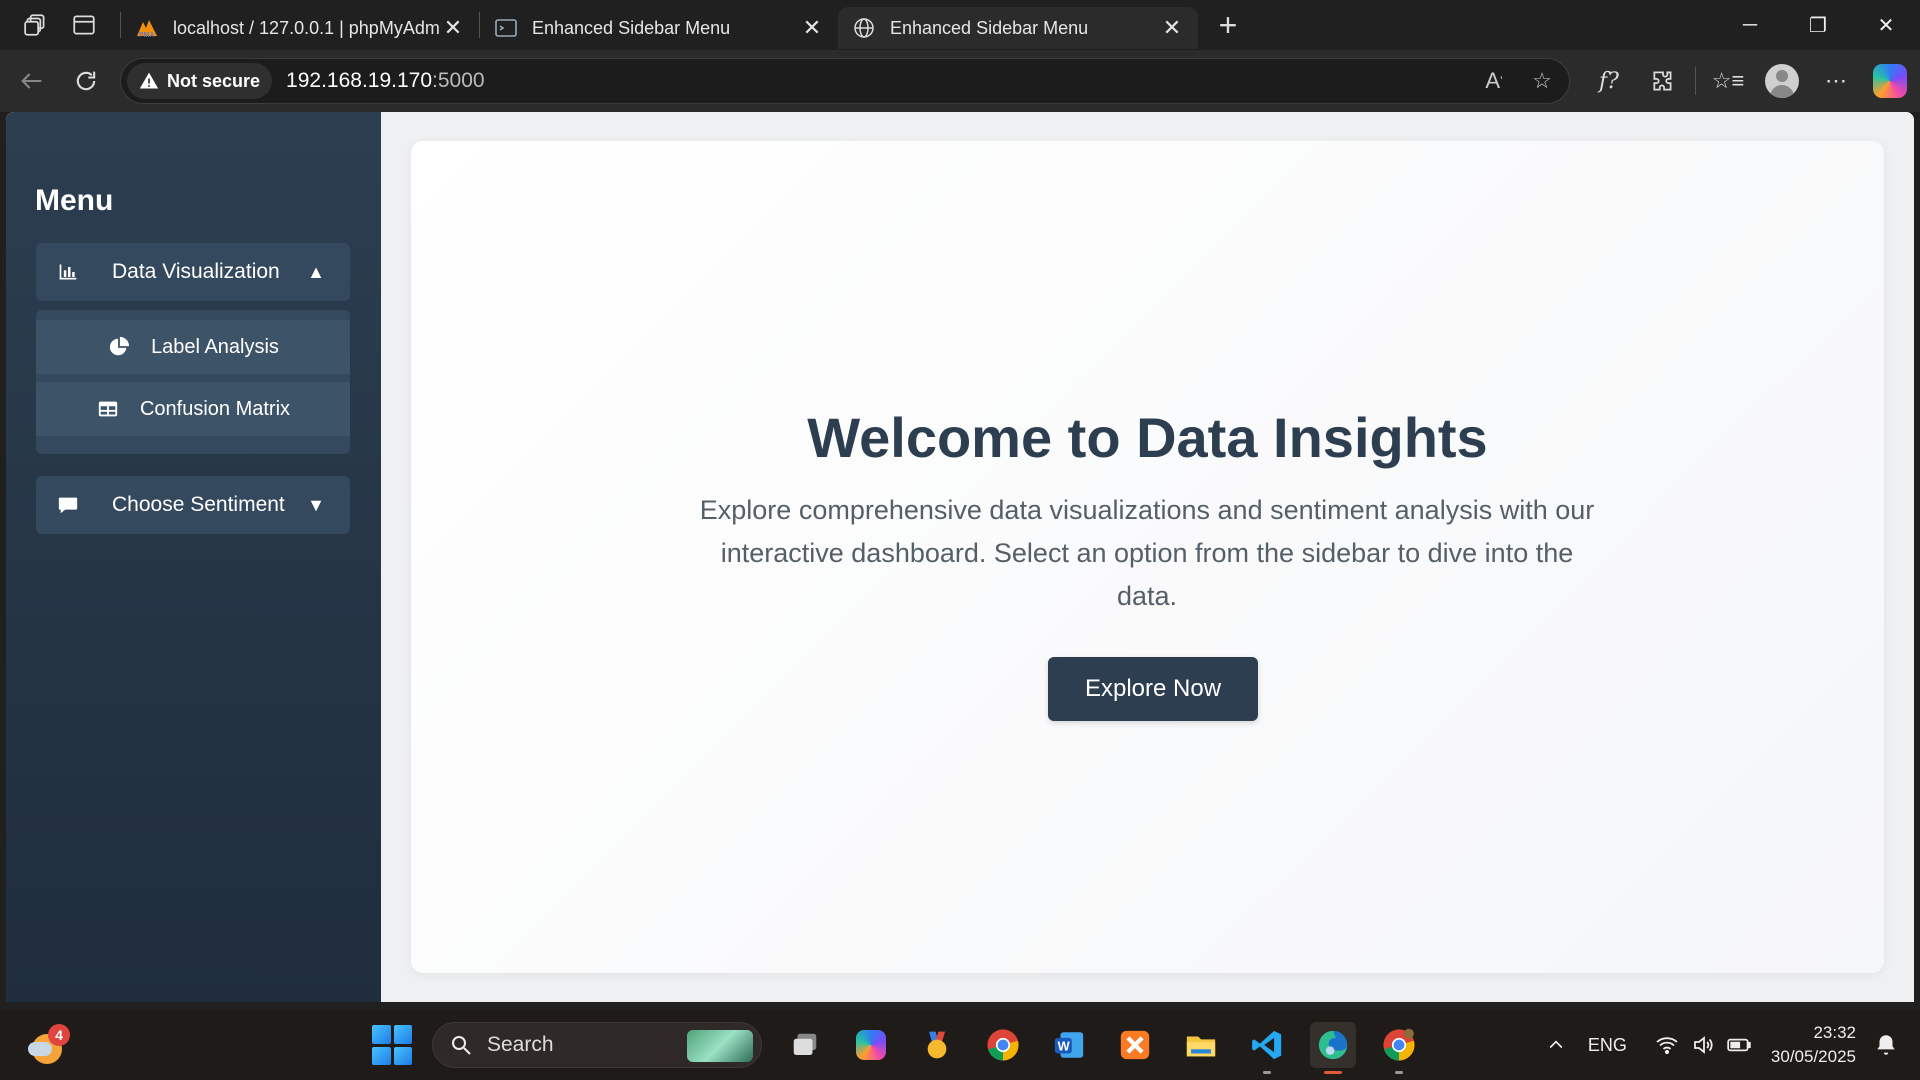  Describe the element at coordinates (720, 1046) in the screenshot. I see `search-highlight-image` at that location.